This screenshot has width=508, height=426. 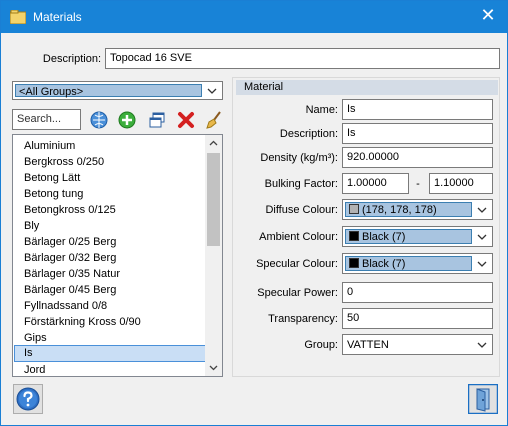 I want to click on list-item: Betong Lätt, so click(x=110, y=178).